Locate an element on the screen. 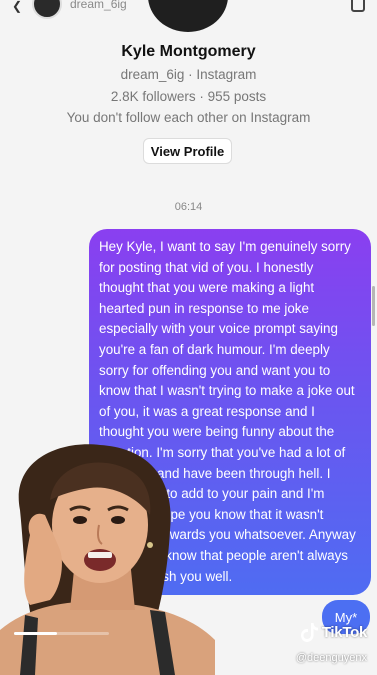 The width and height of the screenshot is (377, 675). profile-avatar is located at coordinates (188, 16).